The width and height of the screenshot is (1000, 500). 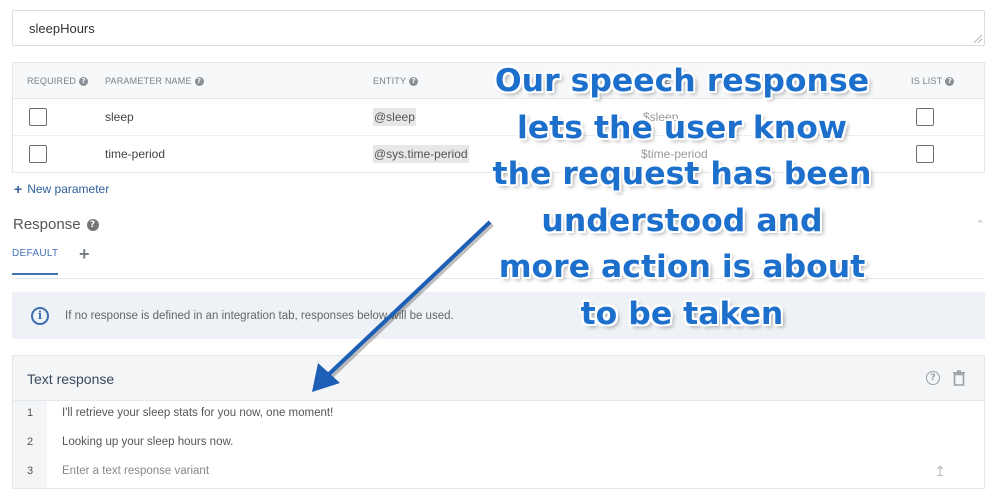 I want to click on chevron-up-icon: ⌃, so click(x=980, y=224).